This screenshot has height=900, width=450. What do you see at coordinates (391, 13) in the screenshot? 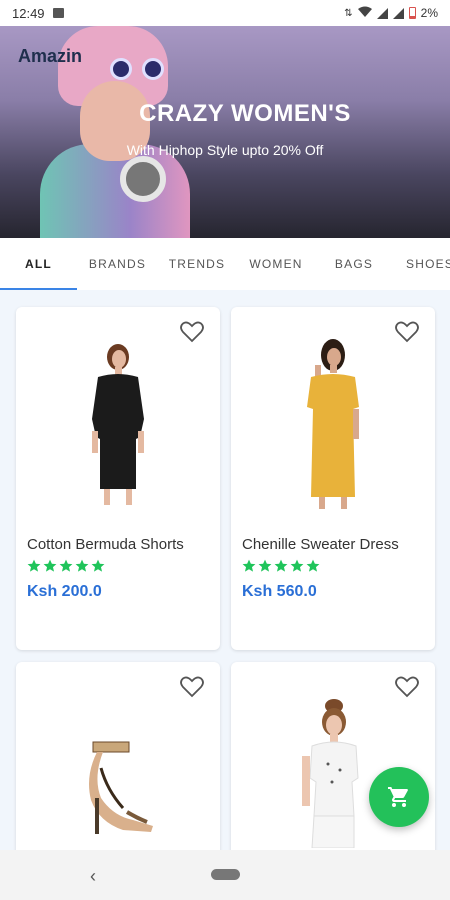
I see `status-icons: ⇅ 2%` at bounding box center [391, 13].